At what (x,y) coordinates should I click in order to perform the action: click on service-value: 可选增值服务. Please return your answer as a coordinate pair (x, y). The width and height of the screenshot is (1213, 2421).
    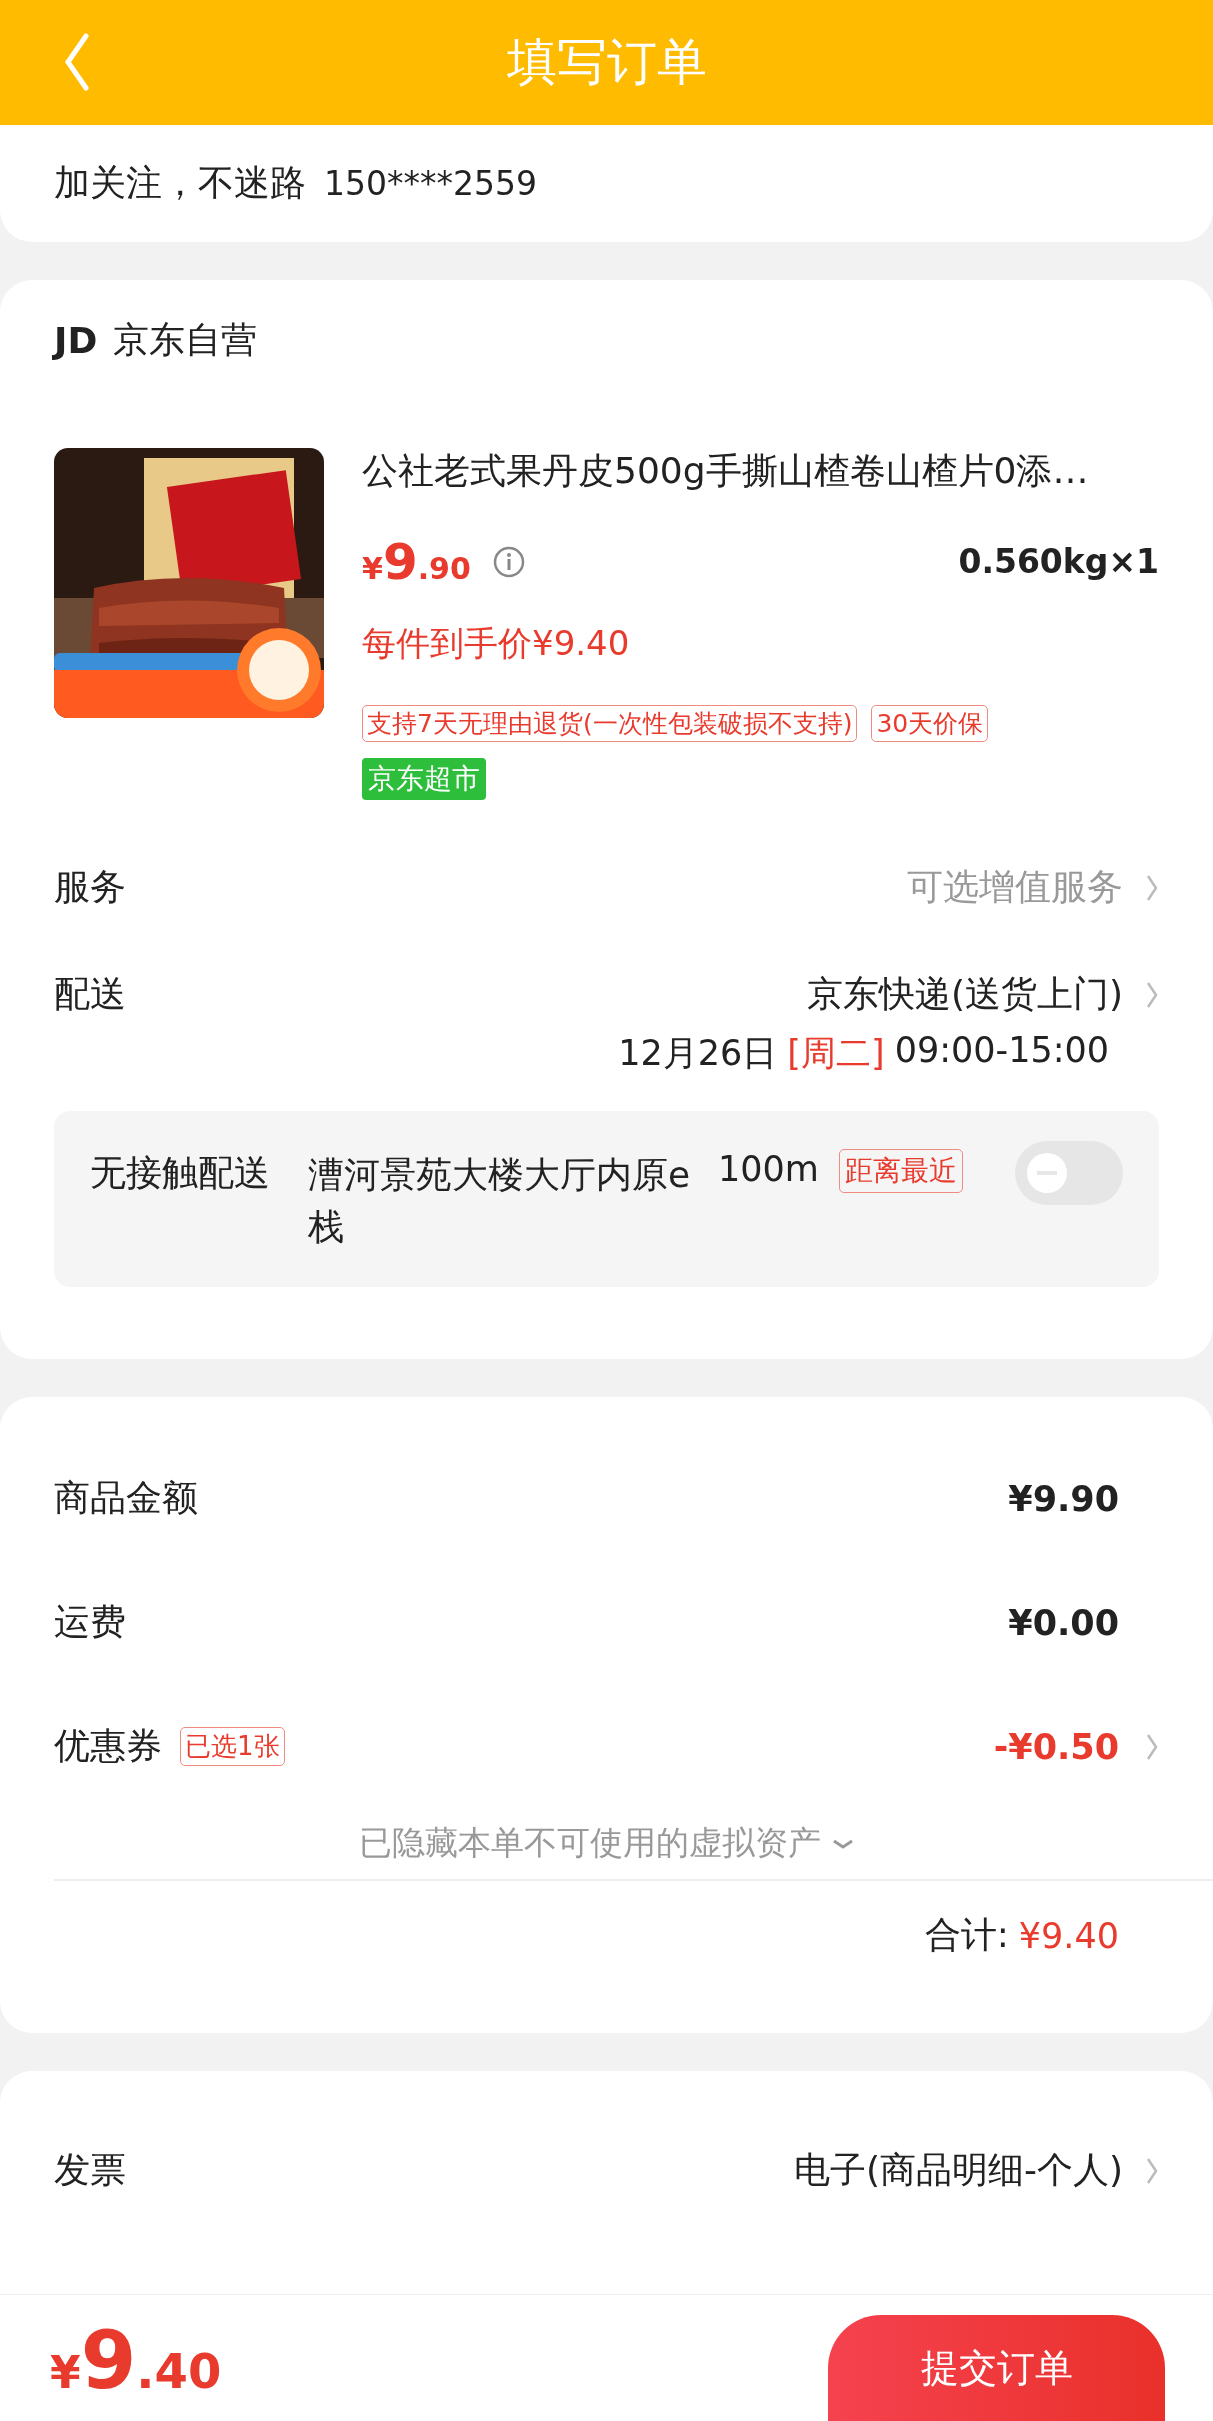
    Looking at the image, I should click on (1015, 888).